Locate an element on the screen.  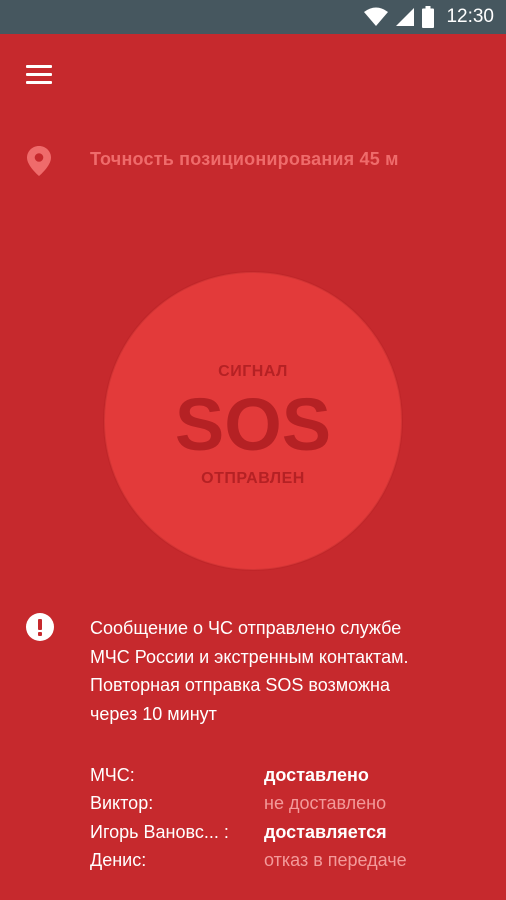
battery-icon is located at coordinates (428, 17).